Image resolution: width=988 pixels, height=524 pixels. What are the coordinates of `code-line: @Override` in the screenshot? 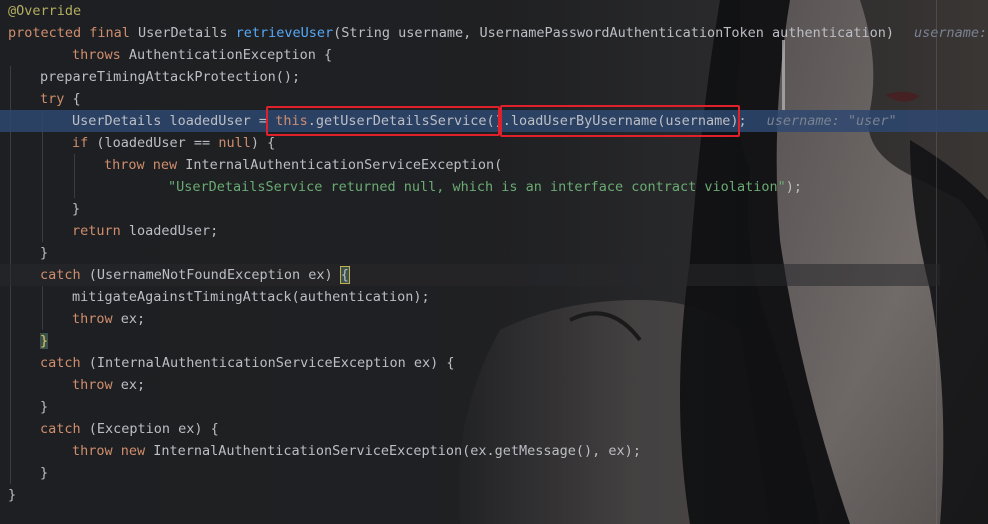 It's located at (498, 11).